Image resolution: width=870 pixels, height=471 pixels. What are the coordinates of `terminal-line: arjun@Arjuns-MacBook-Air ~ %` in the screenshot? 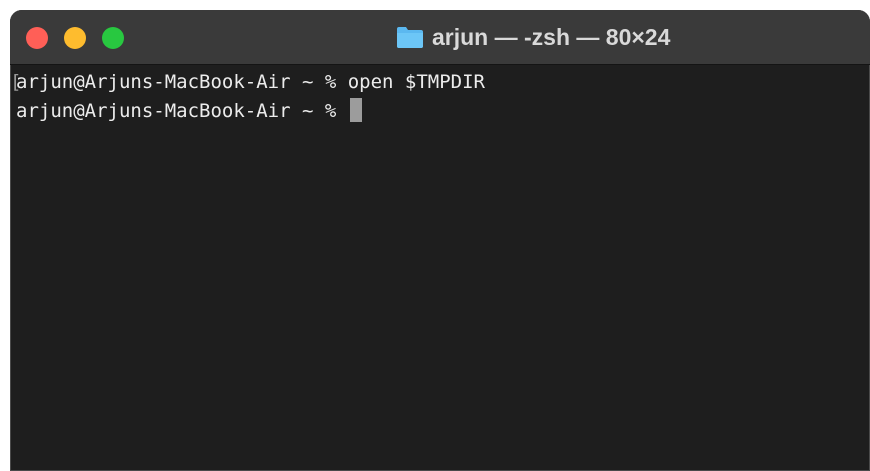 It's located at (443, 111).